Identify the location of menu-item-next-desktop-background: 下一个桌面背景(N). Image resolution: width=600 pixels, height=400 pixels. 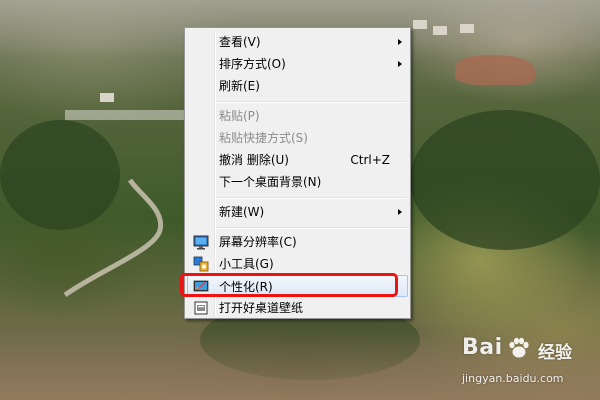
(297, 182).